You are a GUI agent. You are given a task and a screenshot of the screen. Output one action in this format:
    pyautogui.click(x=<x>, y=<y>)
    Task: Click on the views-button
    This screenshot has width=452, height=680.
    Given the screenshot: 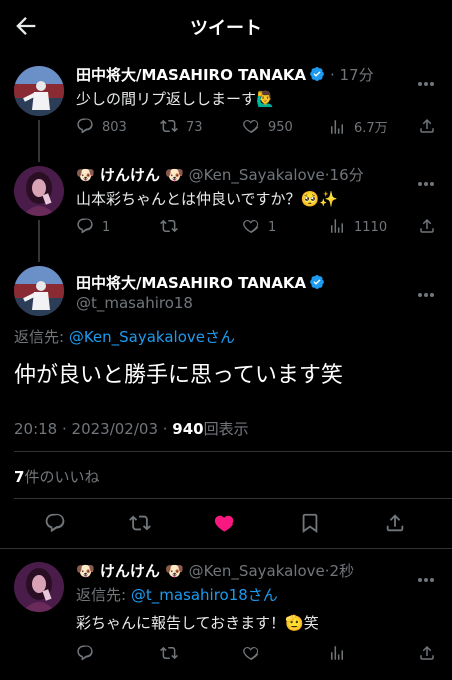 What is the action you would take?
    pyautogui.click(x=337, y=654)
    